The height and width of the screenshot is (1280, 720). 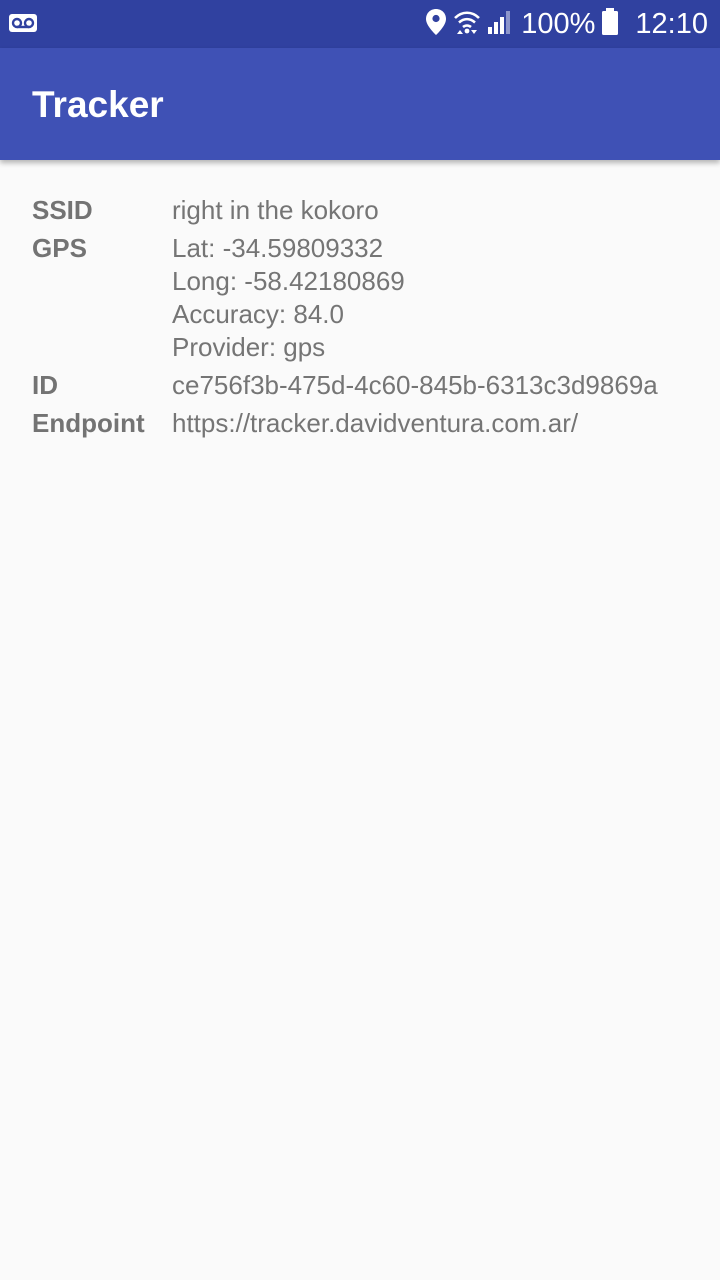 What do you see at coordinates (436, 24) in the screenshot?
I see `location-icon` at bounding box center [436, 24].